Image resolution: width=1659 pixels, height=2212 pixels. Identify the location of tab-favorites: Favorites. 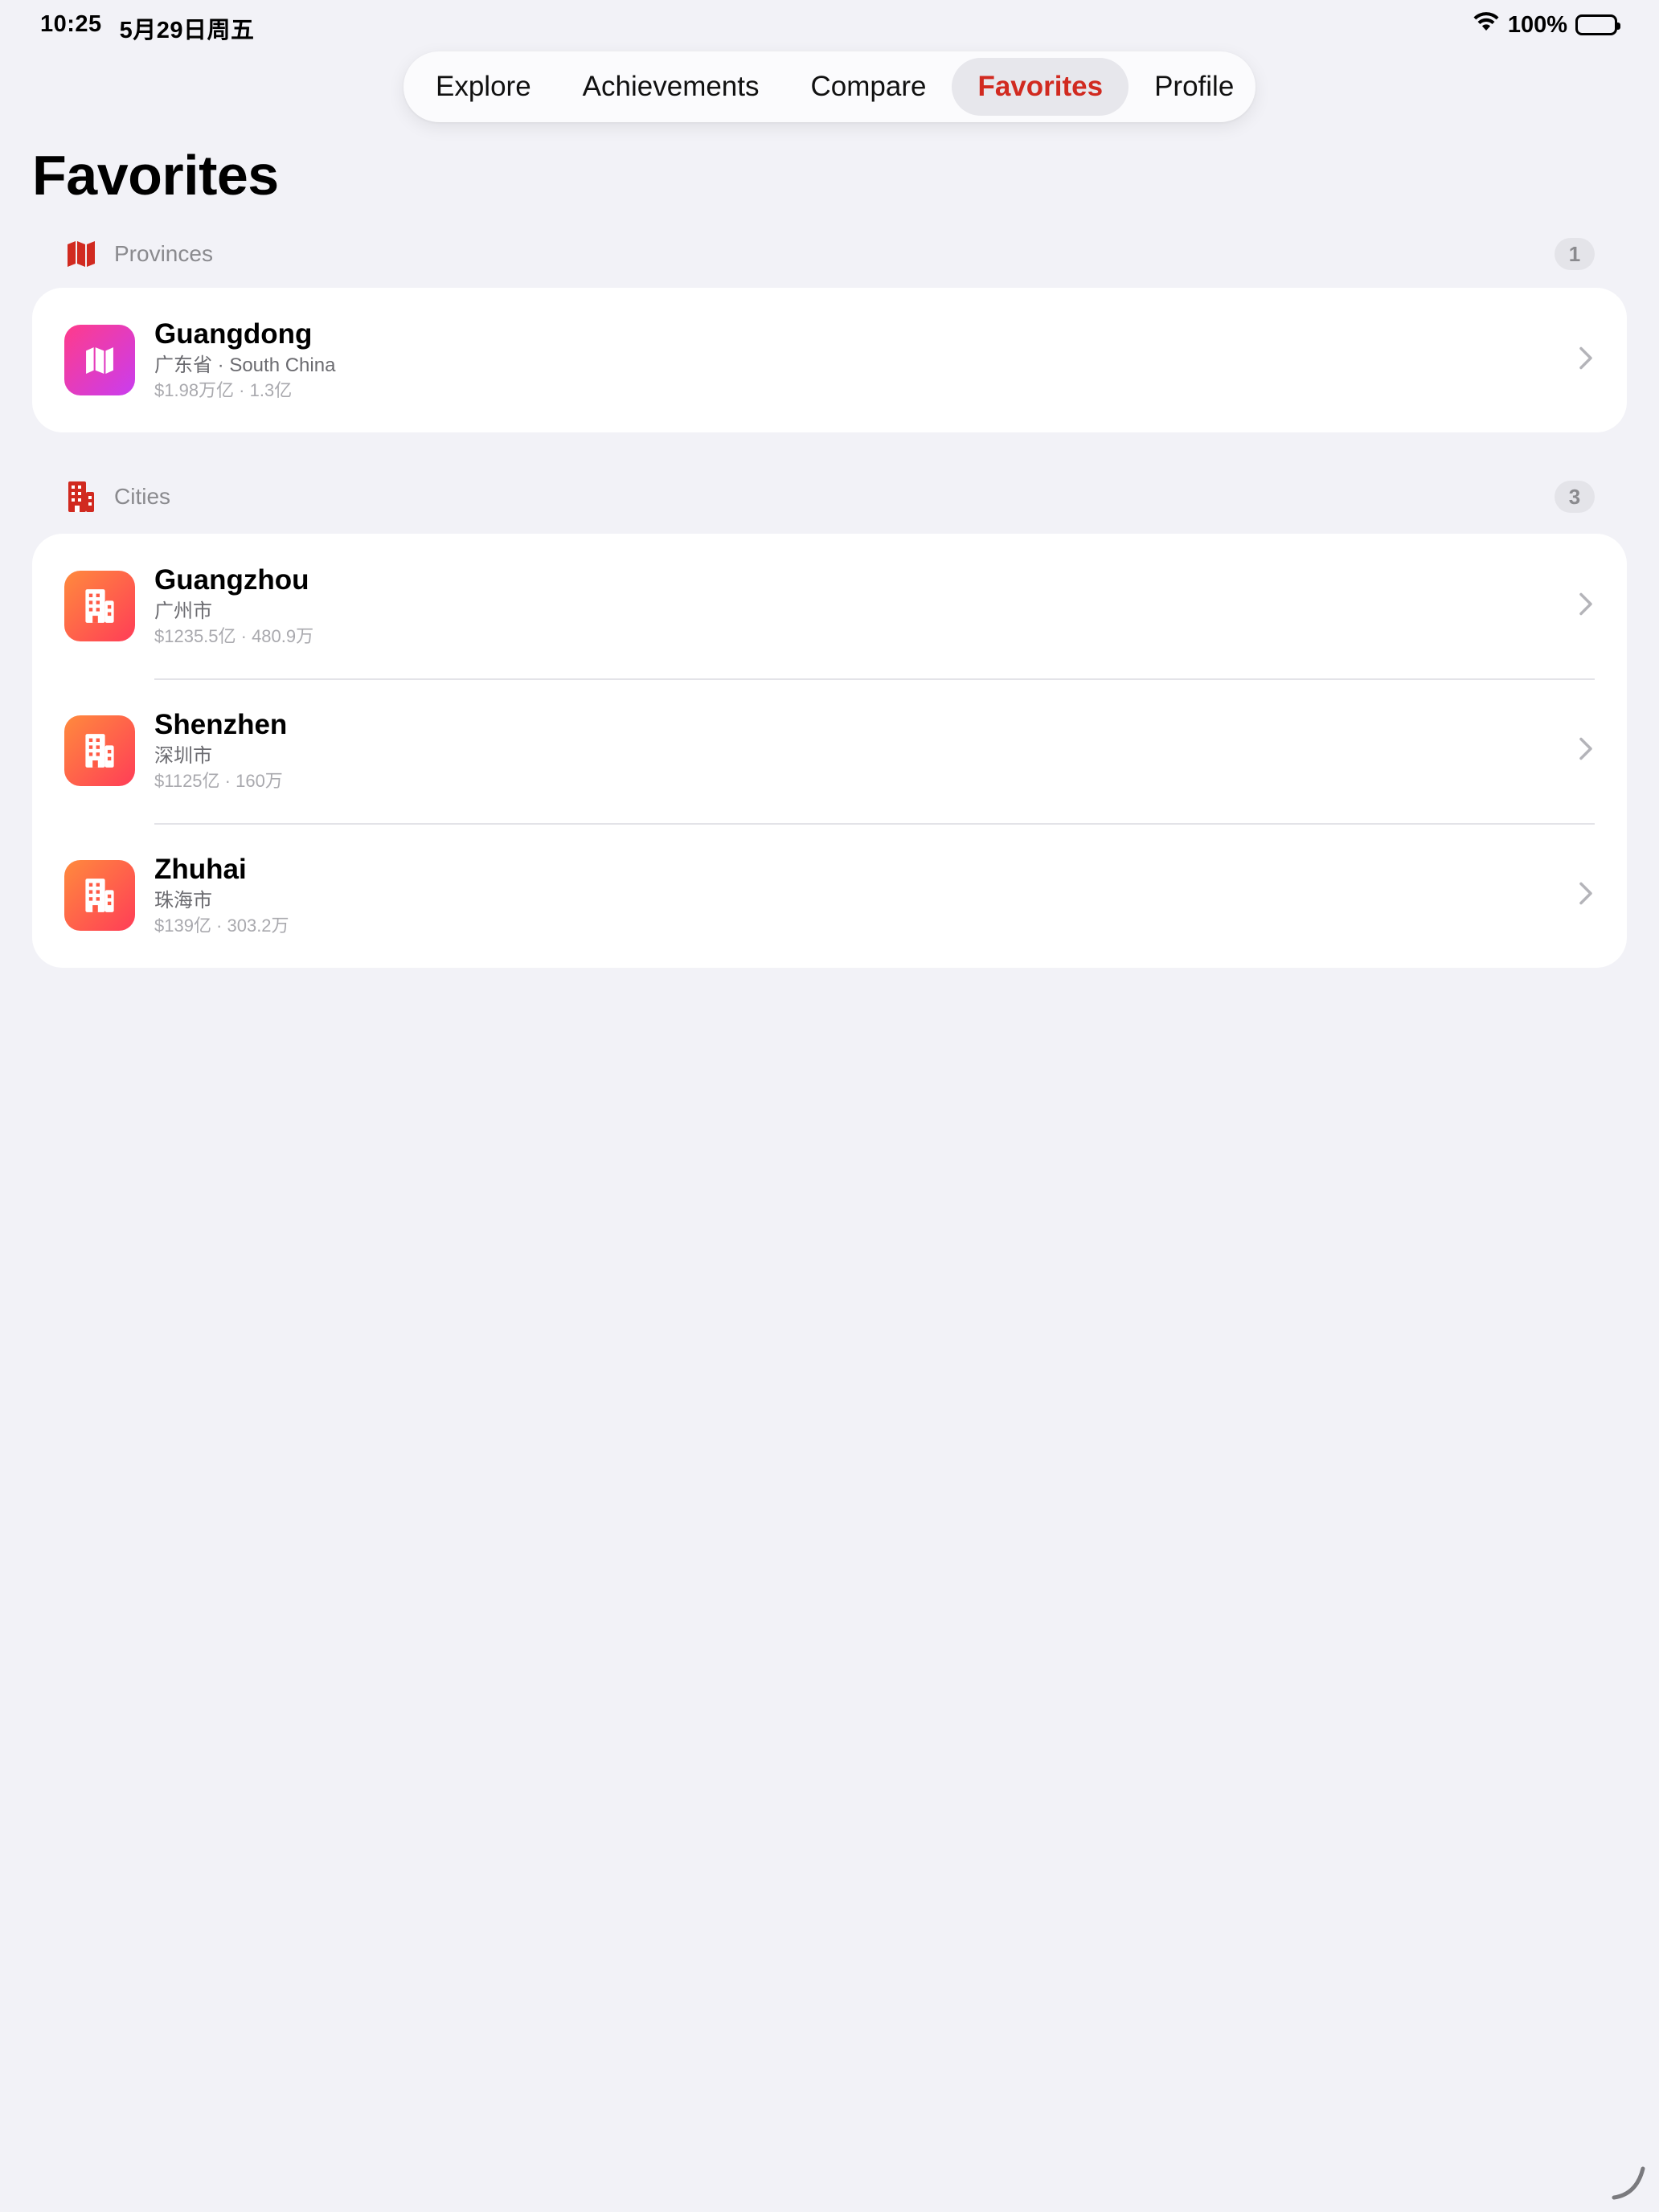
(1040, 87).